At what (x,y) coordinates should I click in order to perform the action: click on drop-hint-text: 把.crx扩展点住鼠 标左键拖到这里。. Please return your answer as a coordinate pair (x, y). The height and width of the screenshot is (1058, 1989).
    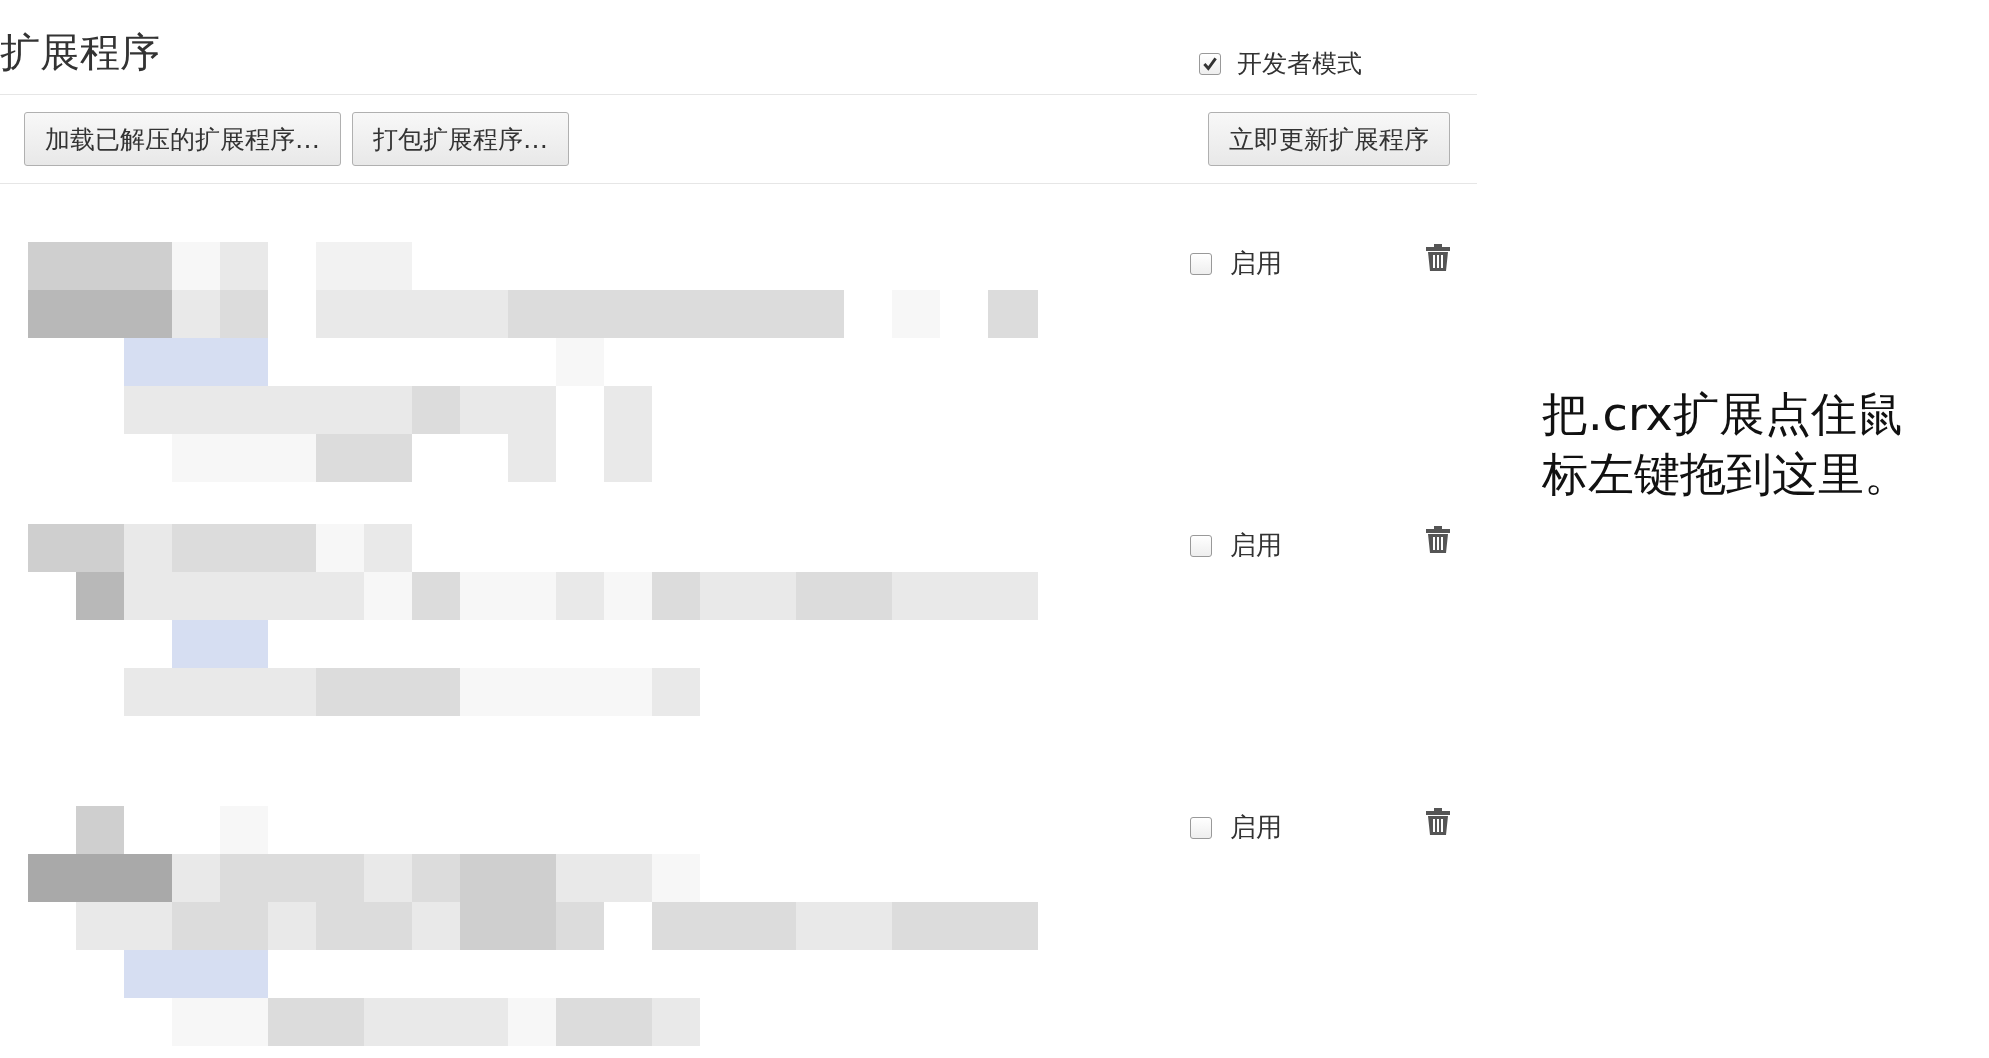
    Looking at the image, I should click on (1726, 444).